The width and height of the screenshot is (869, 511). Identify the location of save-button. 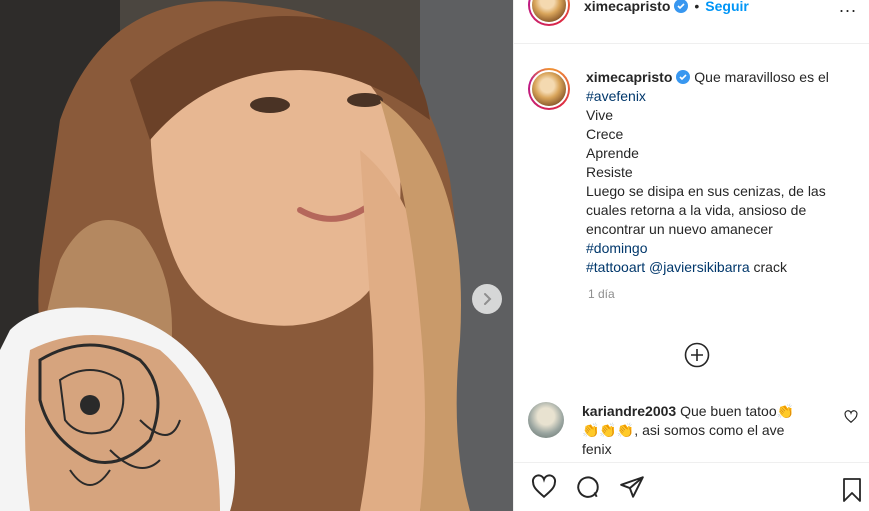
(852, 491).